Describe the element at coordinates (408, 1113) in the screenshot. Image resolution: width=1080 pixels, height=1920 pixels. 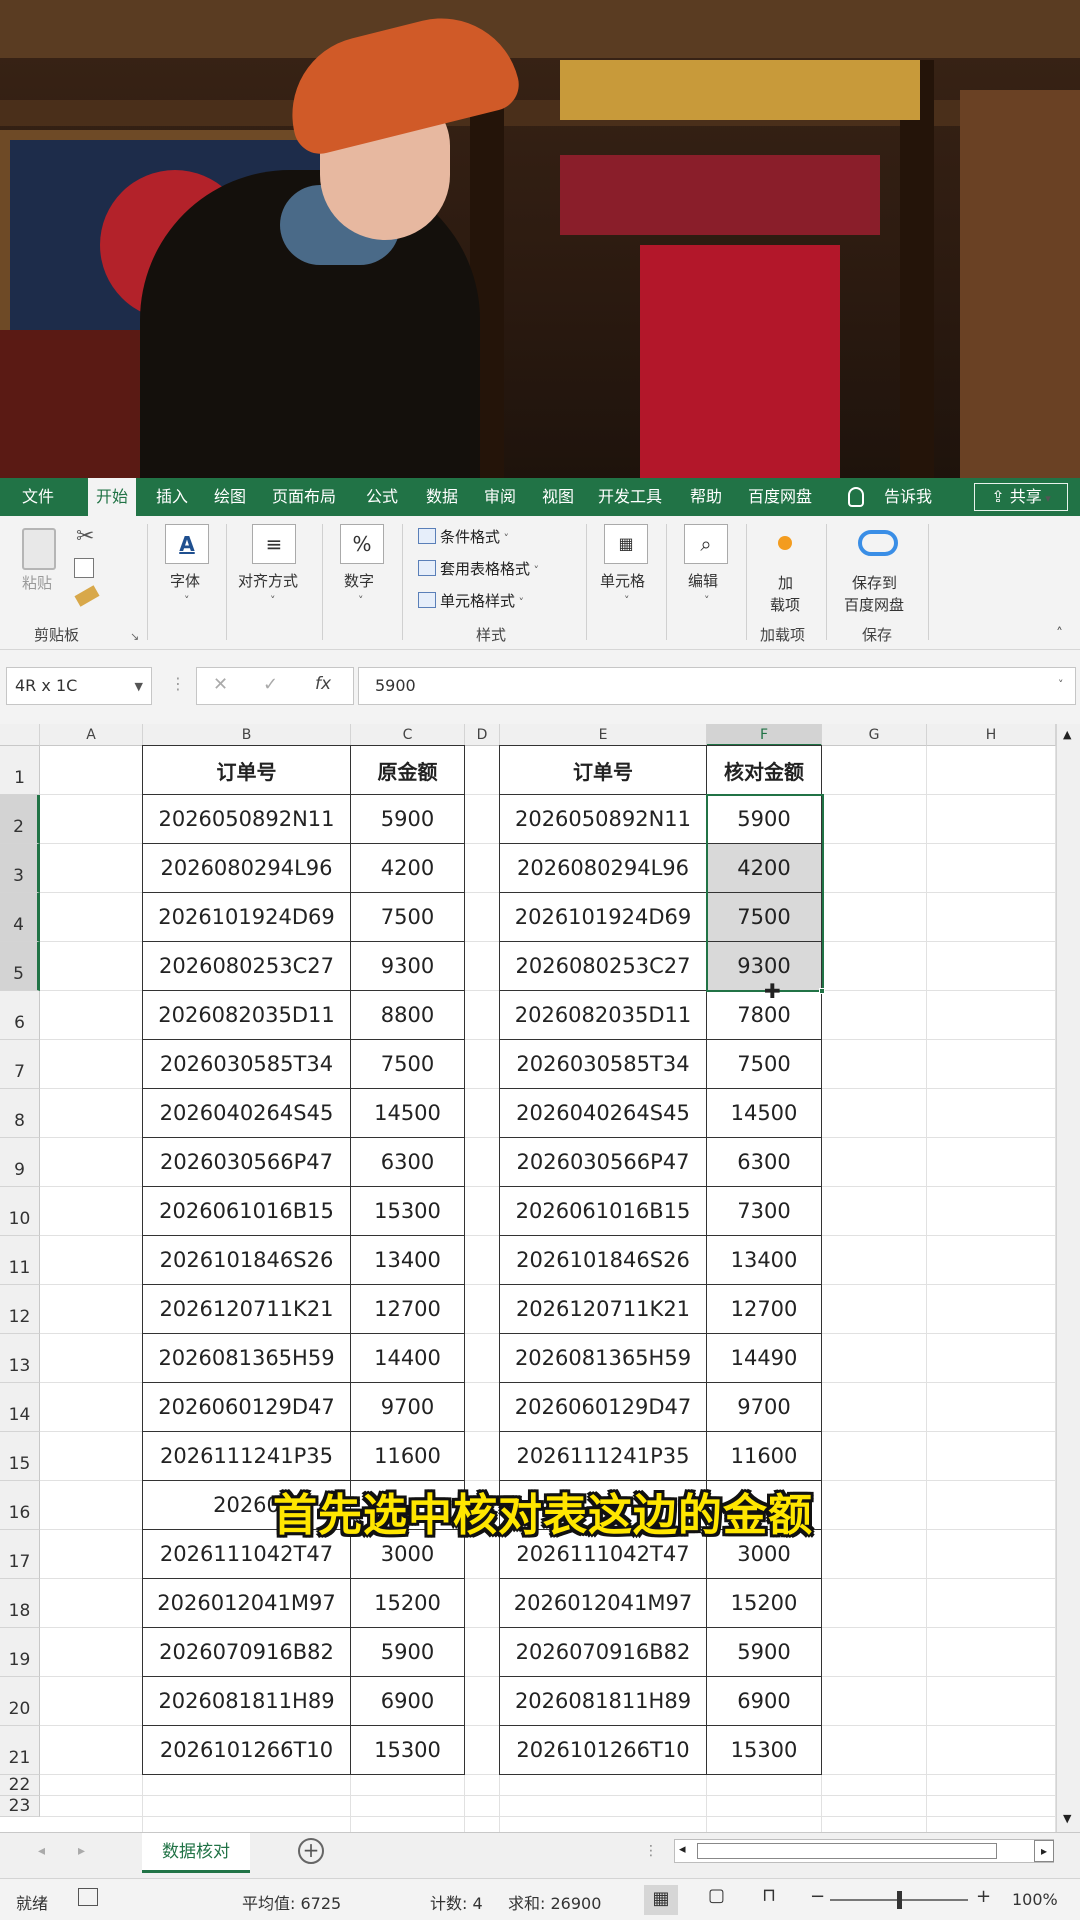
I see `amount-cell: 14500` at that location.